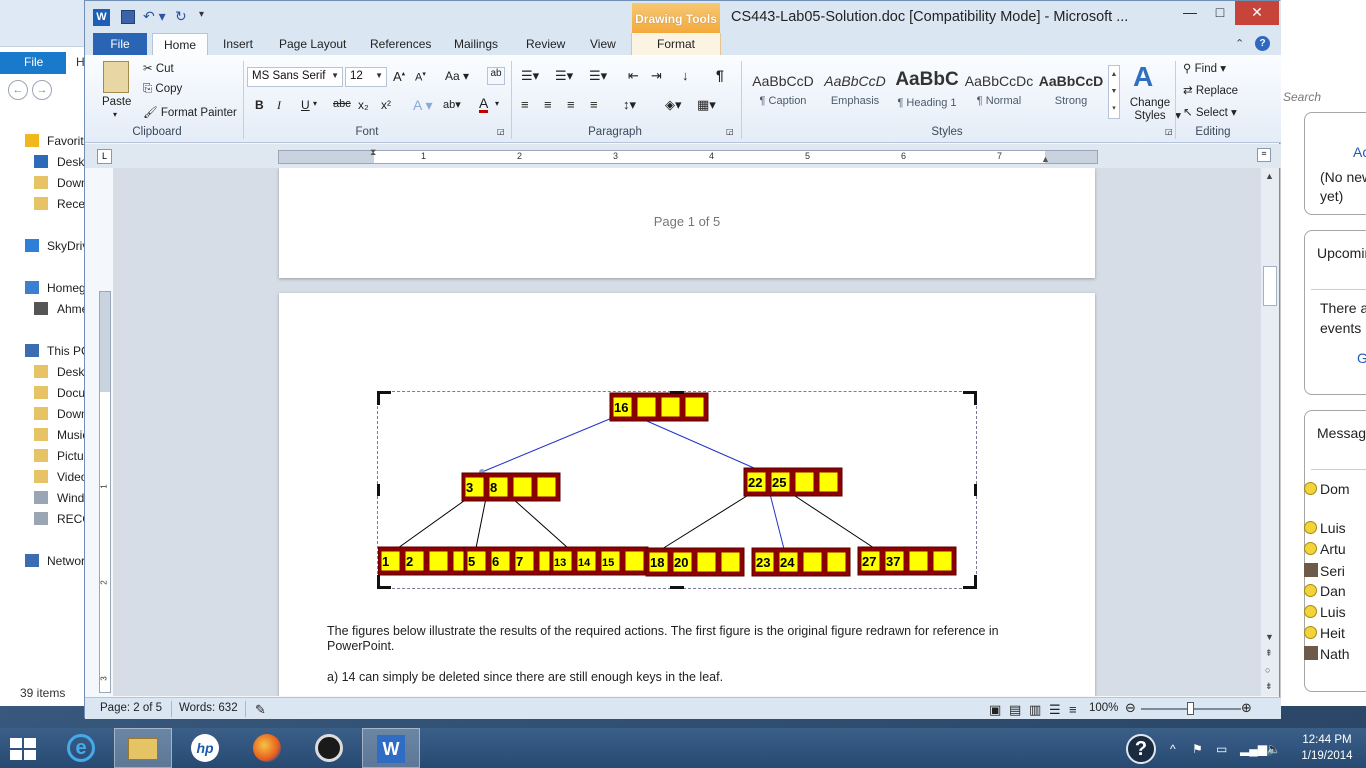 The image size is (1366, 768). Describe the element at coordinates (1071, 88) in the screenshot. I see `style-option: AaBbCcD Strong` at that location.